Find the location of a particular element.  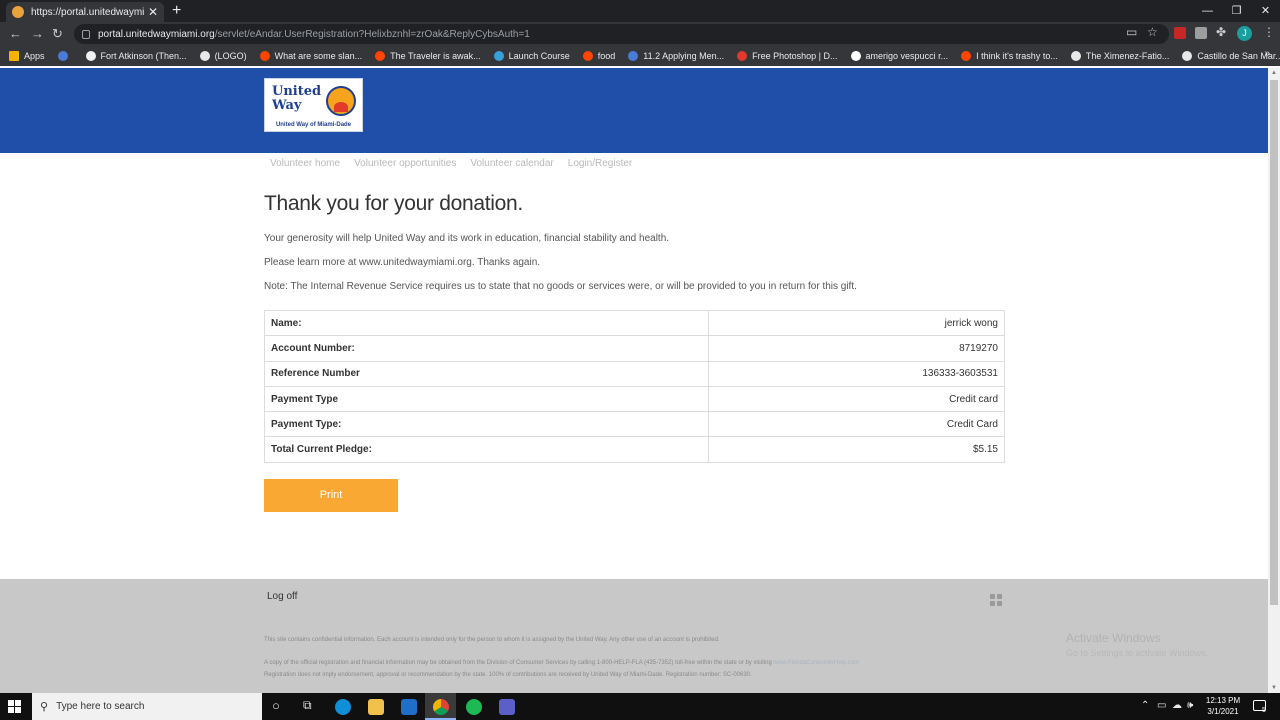

log-off-link: Log off is located at coordinates (282, 596).